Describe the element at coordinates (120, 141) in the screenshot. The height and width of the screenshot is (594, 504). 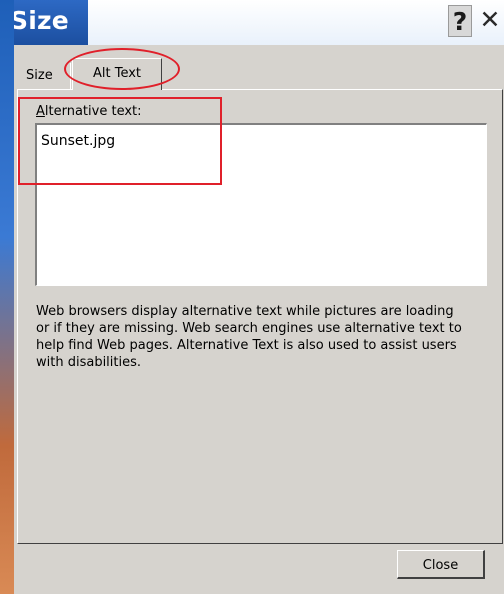
I see `annotation-rectangle-alt-text-field` at that location.